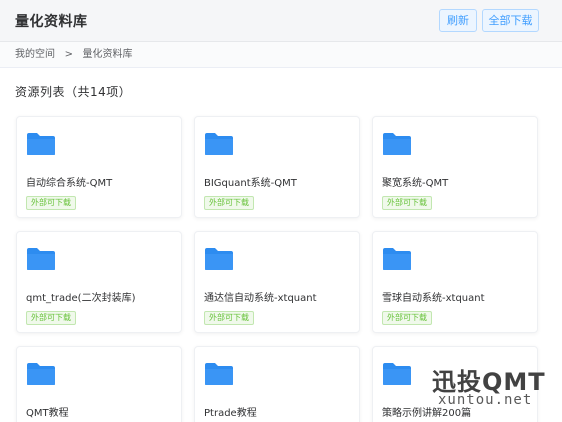 This screenshot has width=562, height=422. What do you see at coordinates (230, 413) in the screenshot?
I see `resource-name: Ptrade教程` at bounding box center [230, 413].